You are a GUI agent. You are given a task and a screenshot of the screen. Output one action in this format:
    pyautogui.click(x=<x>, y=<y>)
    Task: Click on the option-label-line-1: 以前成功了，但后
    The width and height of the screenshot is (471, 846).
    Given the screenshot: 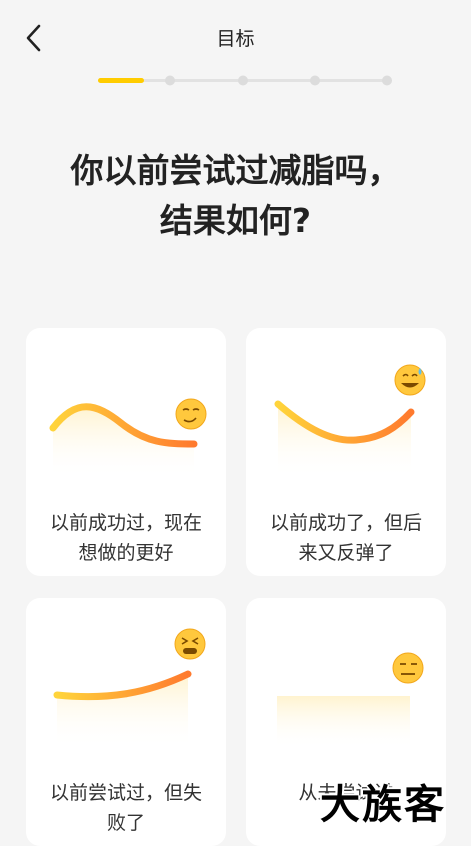 What is the action you would take?
    pyautogui.click(x=345, y=523)
    